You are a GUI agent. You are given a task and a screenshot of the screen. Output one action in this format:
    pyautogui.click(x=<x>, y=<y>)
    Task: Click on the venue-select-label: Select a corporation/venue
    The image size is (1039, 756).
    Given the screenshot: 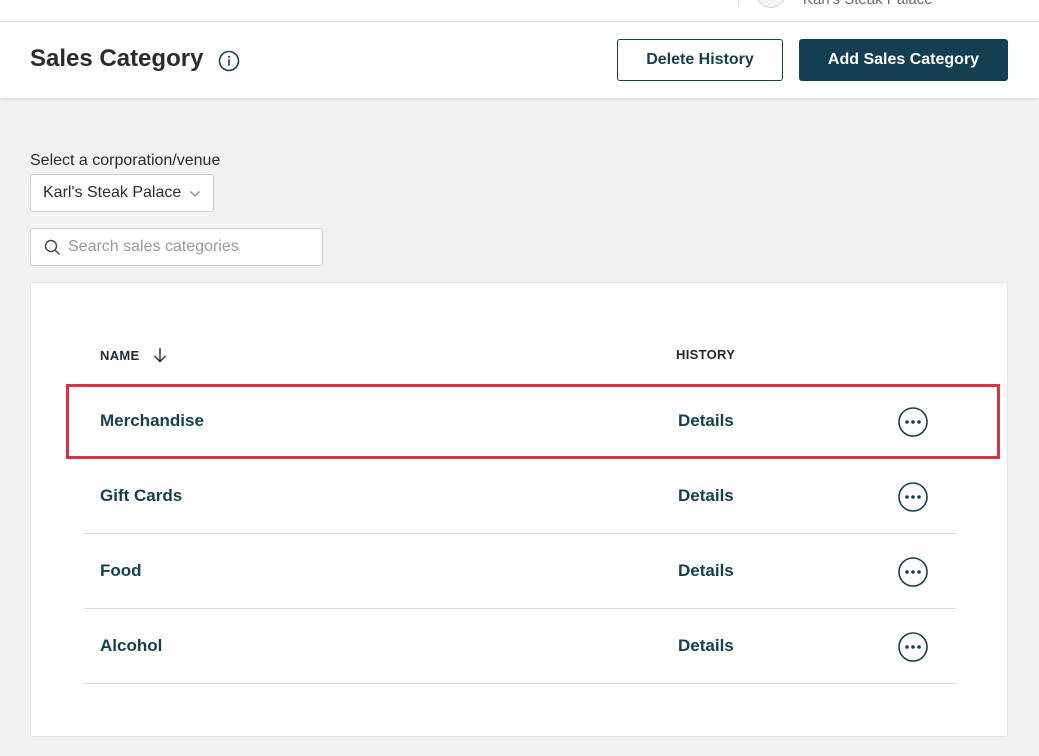 What is the action you would take?
    pyautogui.click(x=125, y=160)
    